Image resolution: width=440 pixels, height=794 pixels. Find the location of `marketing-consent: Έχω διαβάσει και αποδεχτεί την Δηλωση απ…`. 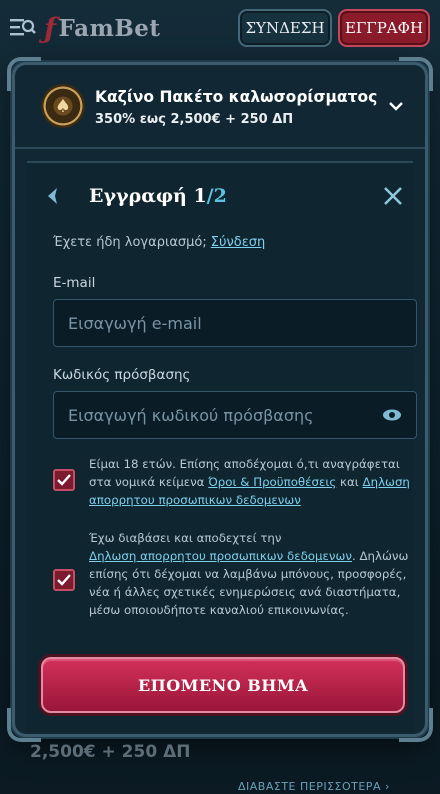

marketing-consent: Έχω διαβάσει και αποδεχτεί την Δηλωση απ… is located at coordinates (233, 574).